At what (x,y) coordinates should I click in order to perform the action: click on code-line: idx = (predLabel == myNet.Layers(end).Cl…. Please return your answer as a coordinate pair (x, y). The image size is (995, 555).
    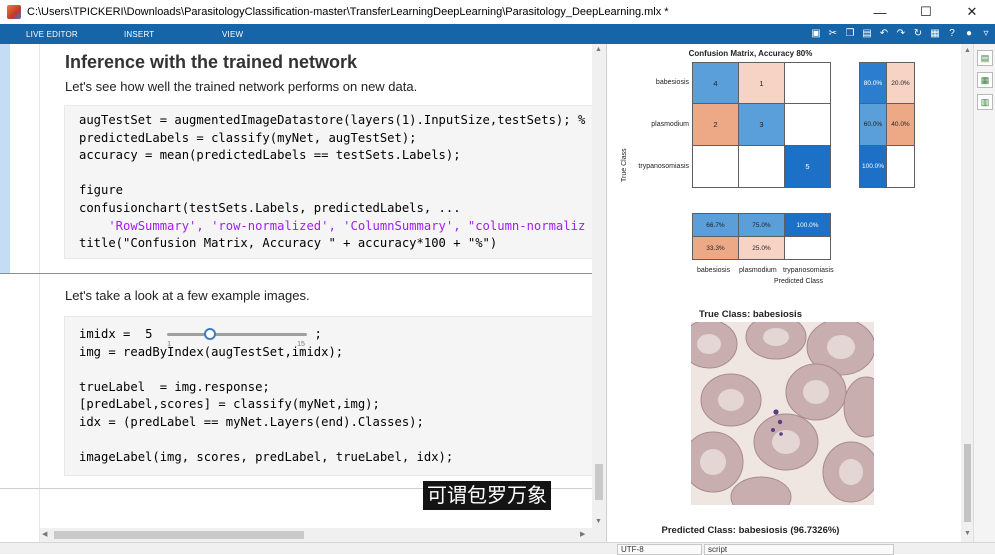
    Looking at the image, I should click on (329, 423).